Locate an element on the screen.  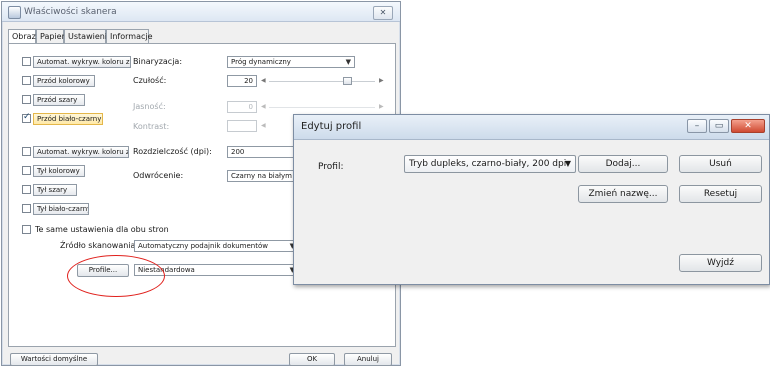
annotation-circle is located at coordinates (116, 276).